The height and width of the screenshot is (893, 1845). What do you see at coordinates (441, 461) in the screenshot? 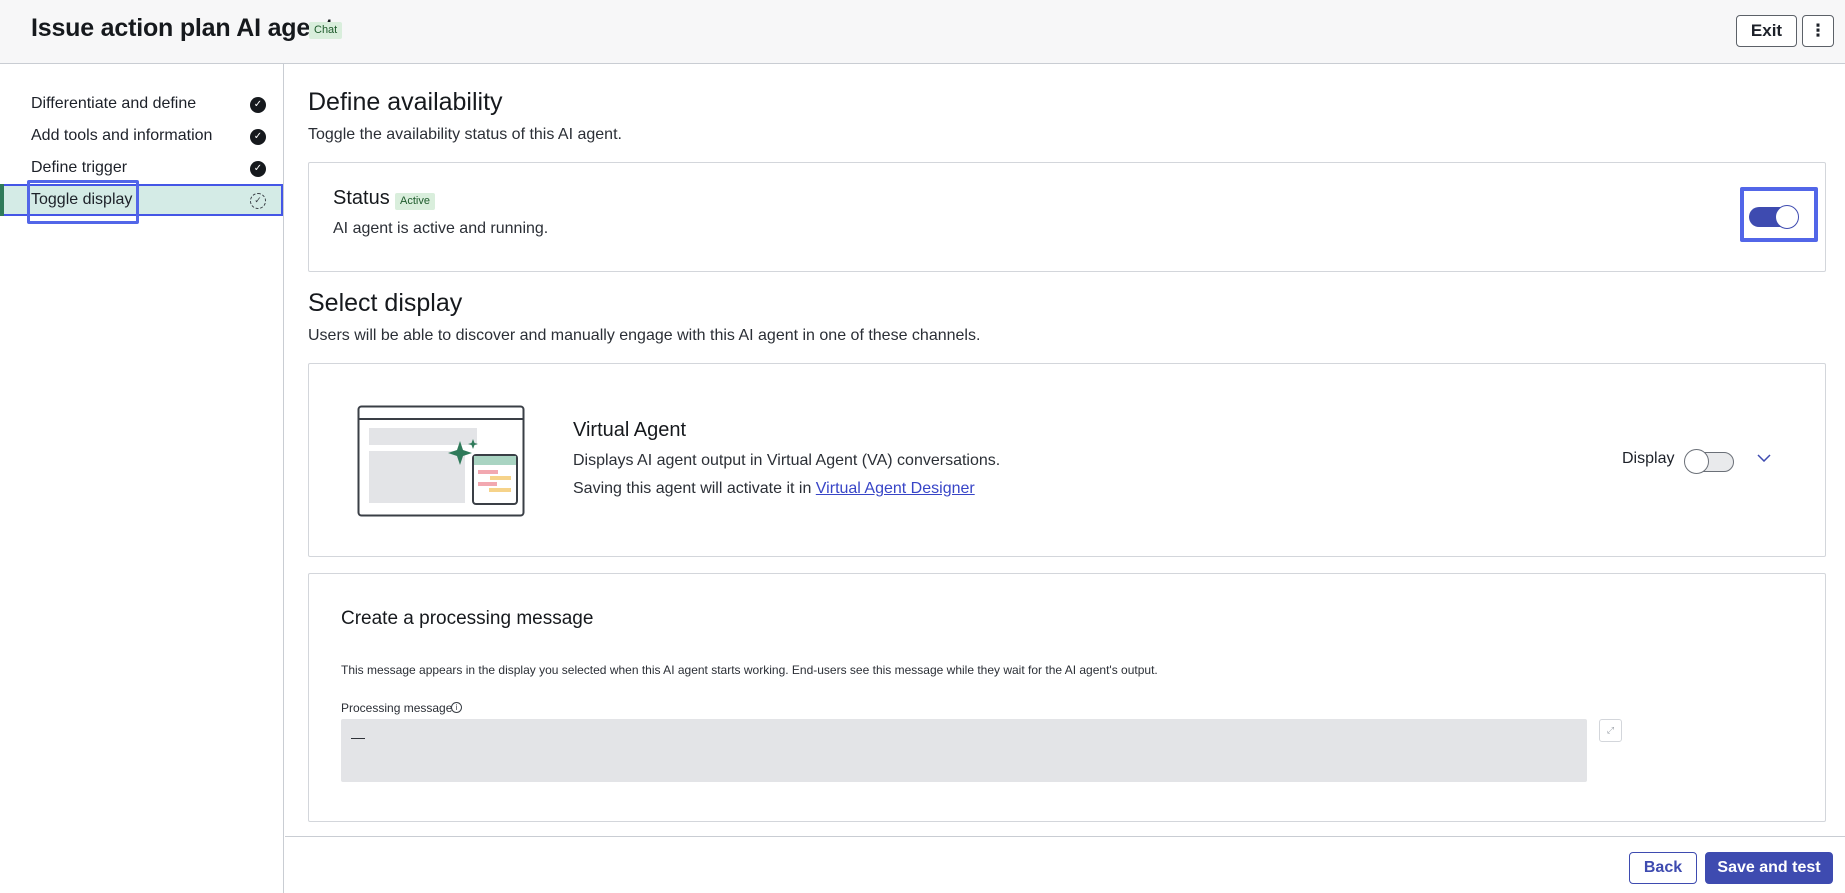
I see `virtual-agent-illustration-icon` at bounding box center [441, 461].